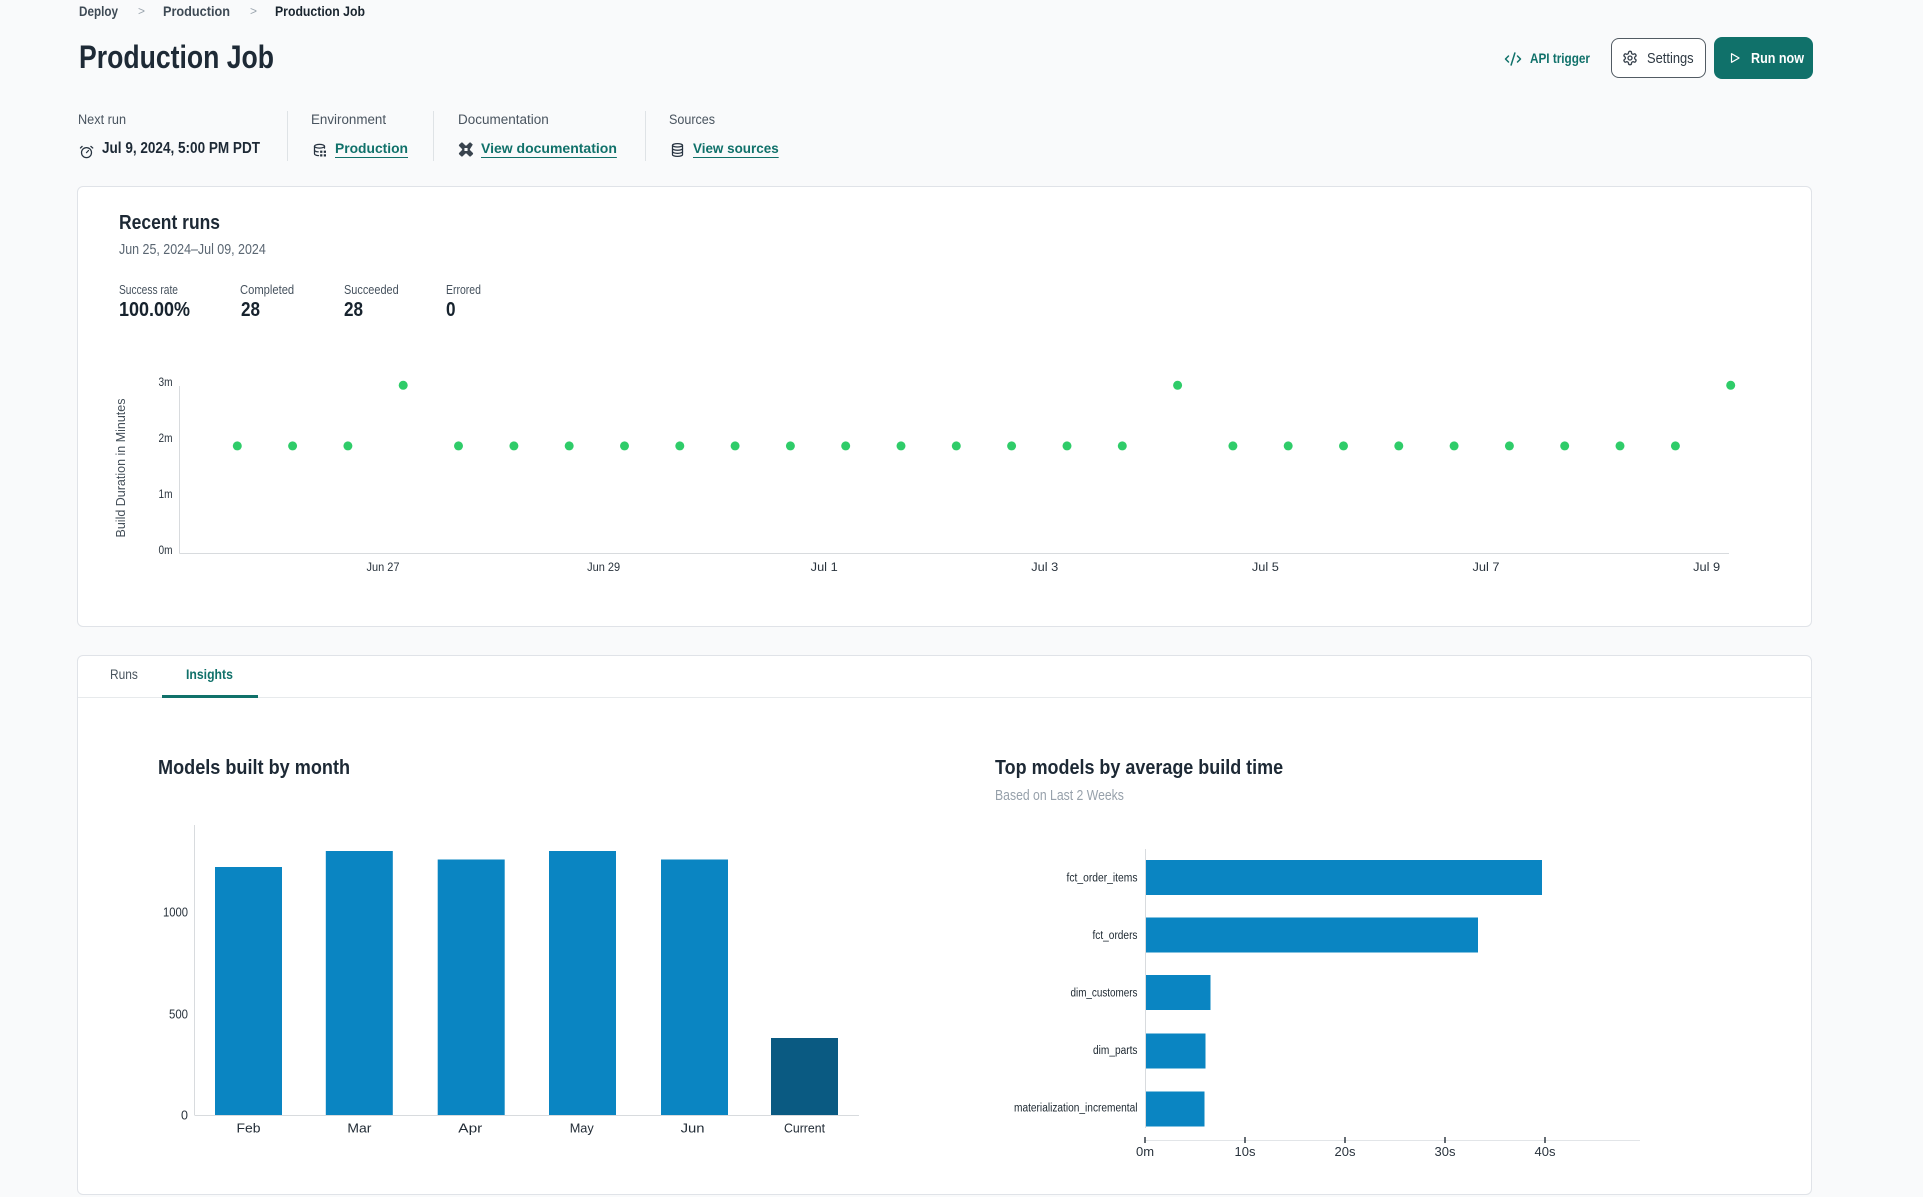 The height and width of the screenshot is (1197, 1923). I want to click on svg-text: materialization_incremental, so click(1076, 1109).